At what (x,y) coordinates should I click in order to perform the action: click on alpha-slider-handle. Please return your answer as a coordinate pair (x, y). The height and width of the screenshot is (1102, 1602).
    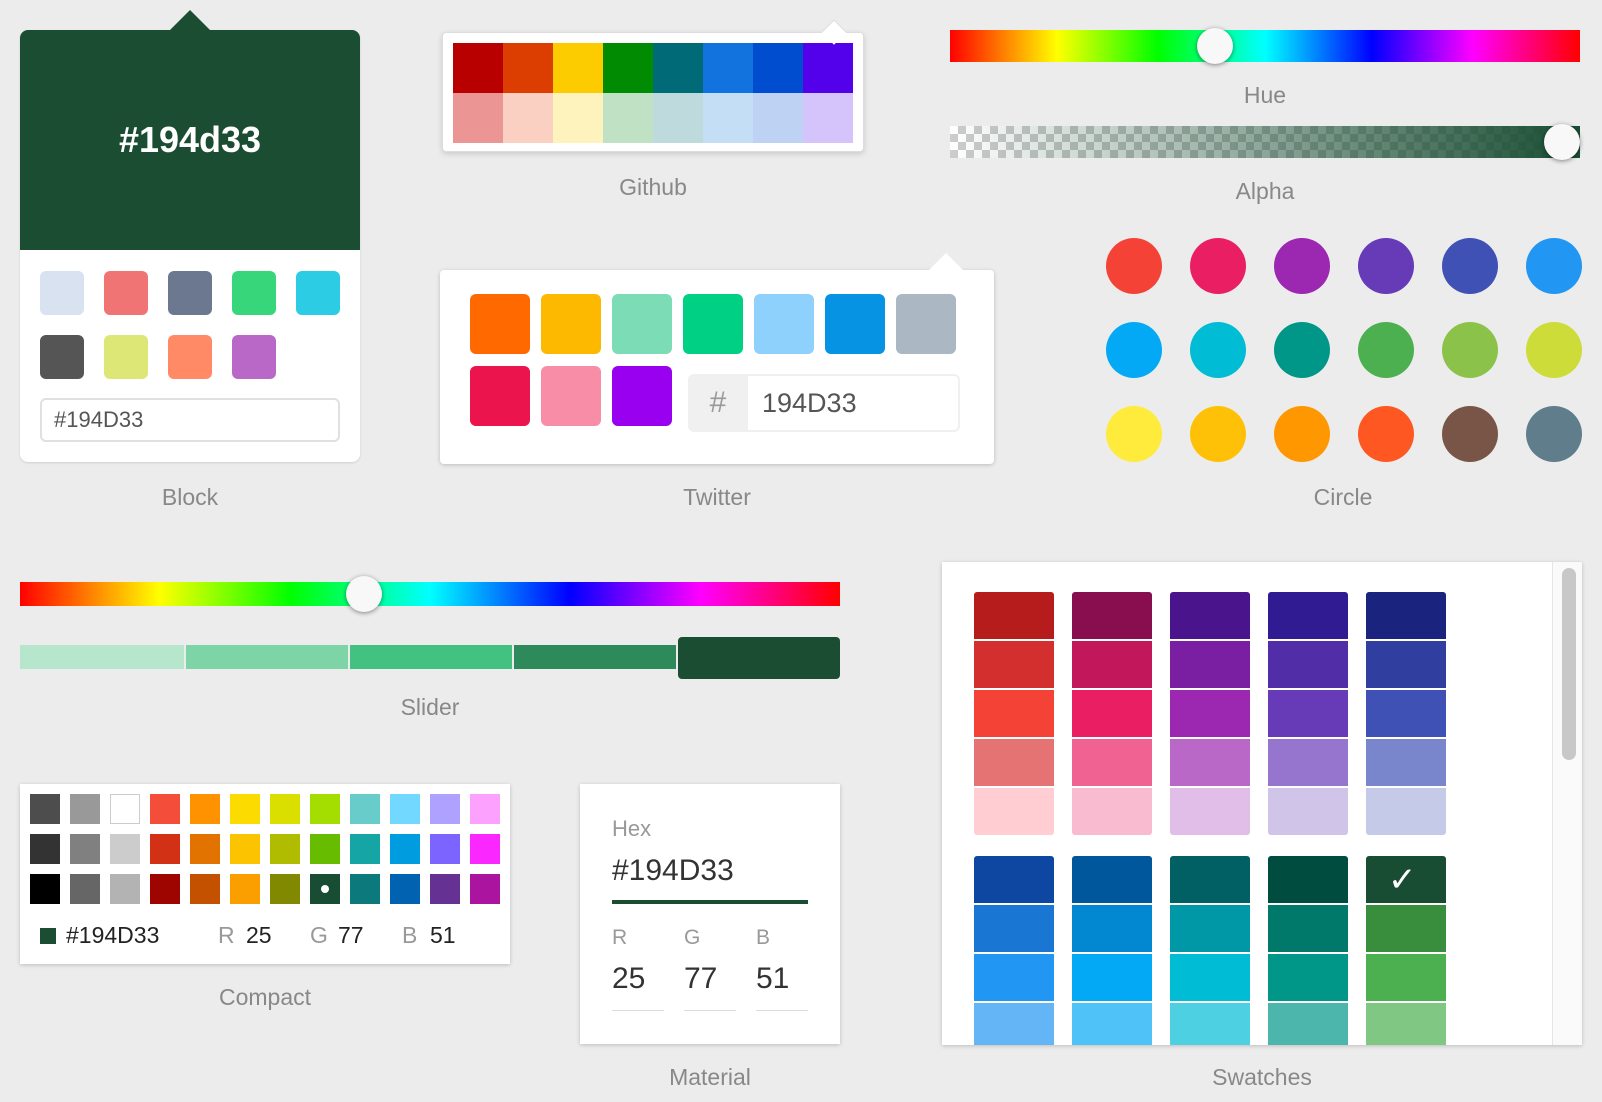
    Looking at the image, I should click on (1562, 142).